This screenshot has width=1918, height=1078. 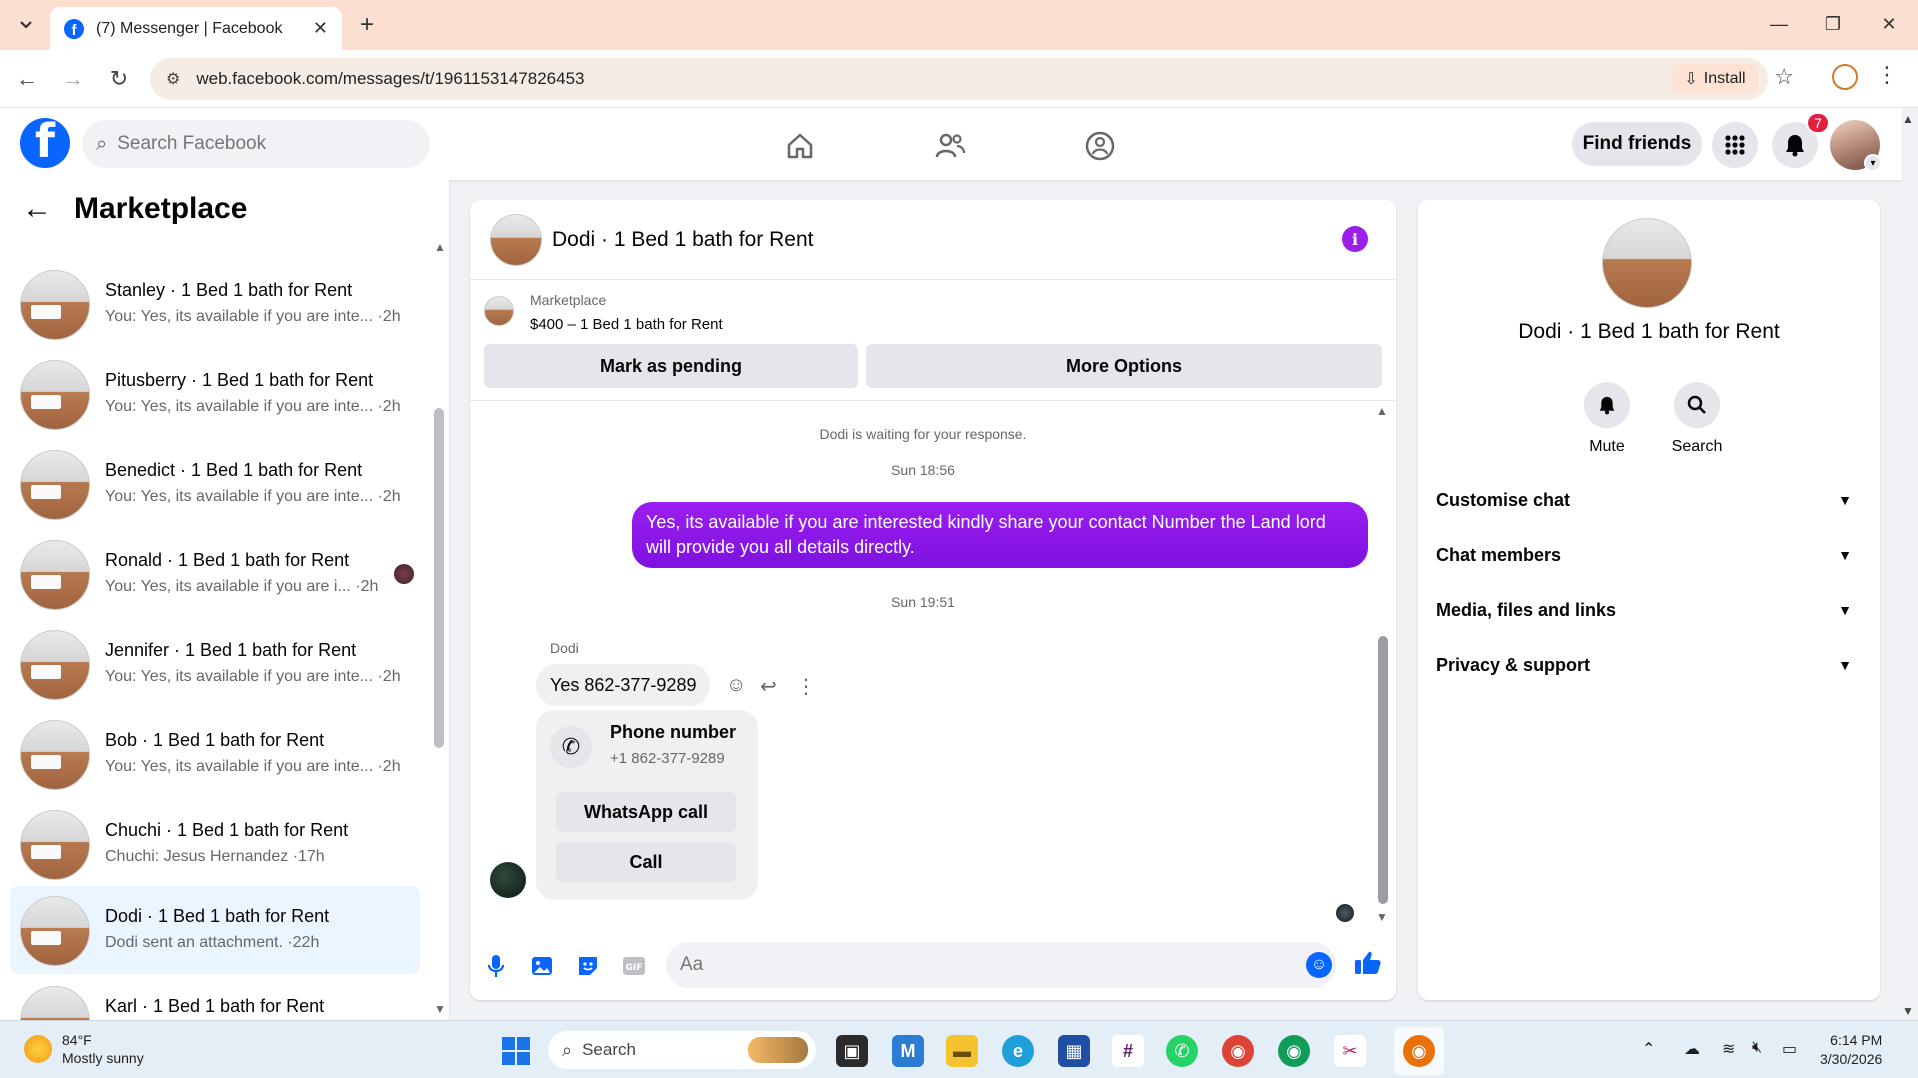 What do you see at coordinates (1368, 966) in the screenshot?
I see `thumbs-up-icon` at bounding box center [1368, 966].